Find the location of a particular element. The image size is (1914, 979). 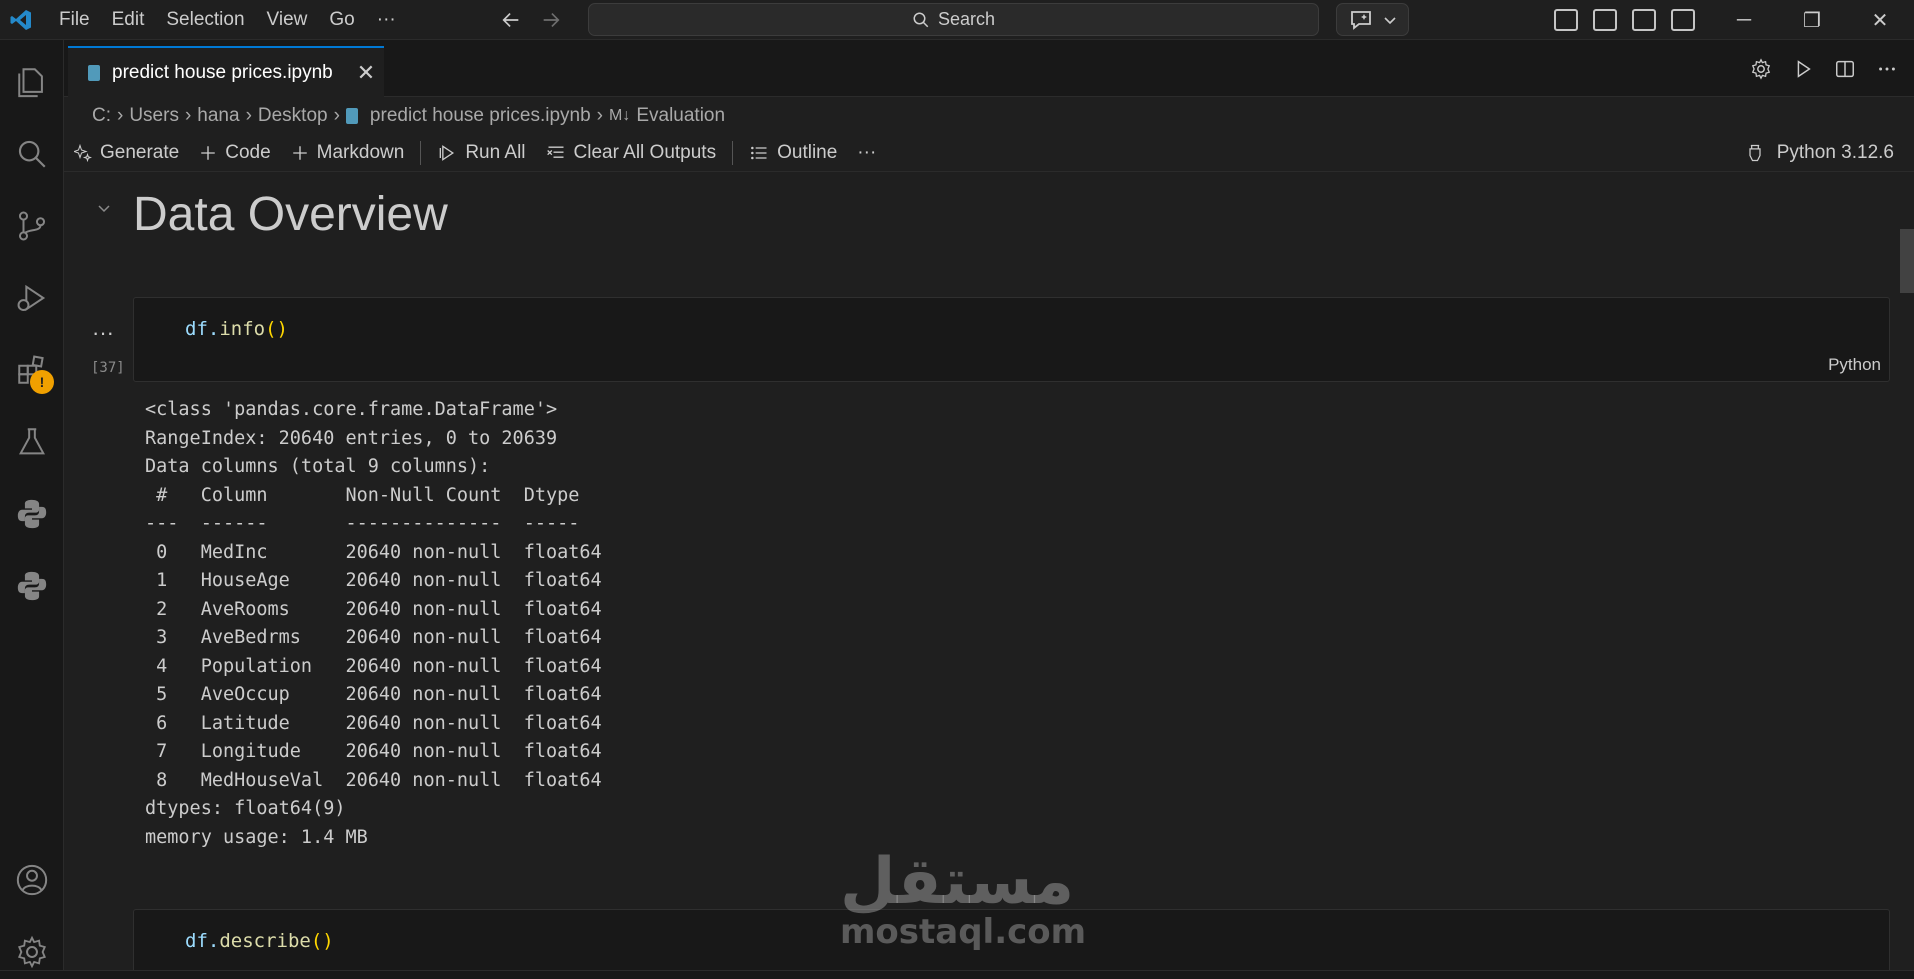

toggle-secondary-sidebar-icon is located at coordinates (1683, 20).